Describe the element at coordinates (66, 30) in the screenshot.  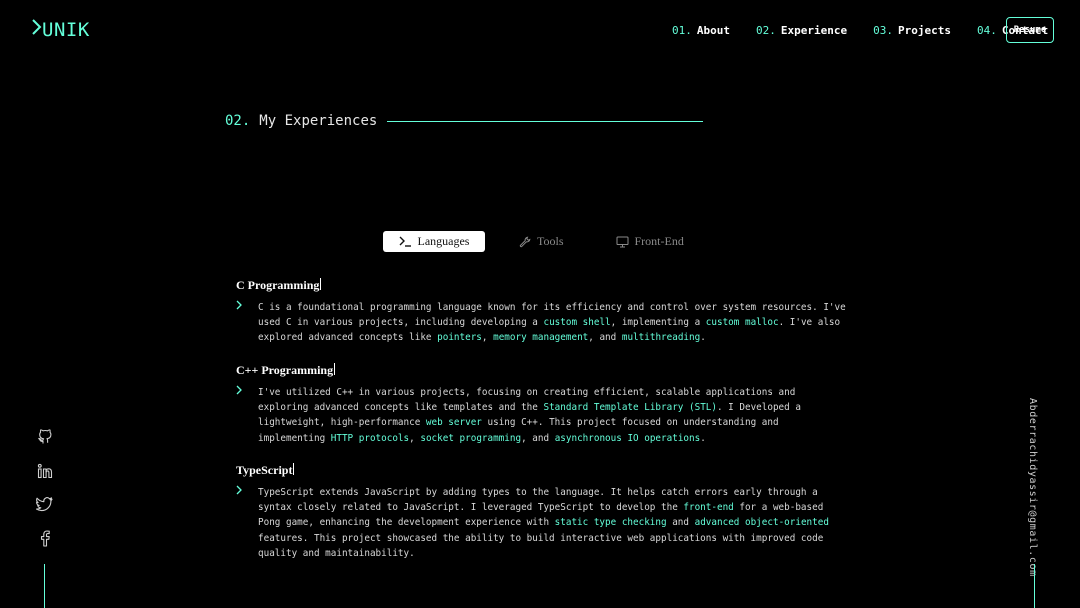
I see `logo-text: UNIK` at that location.